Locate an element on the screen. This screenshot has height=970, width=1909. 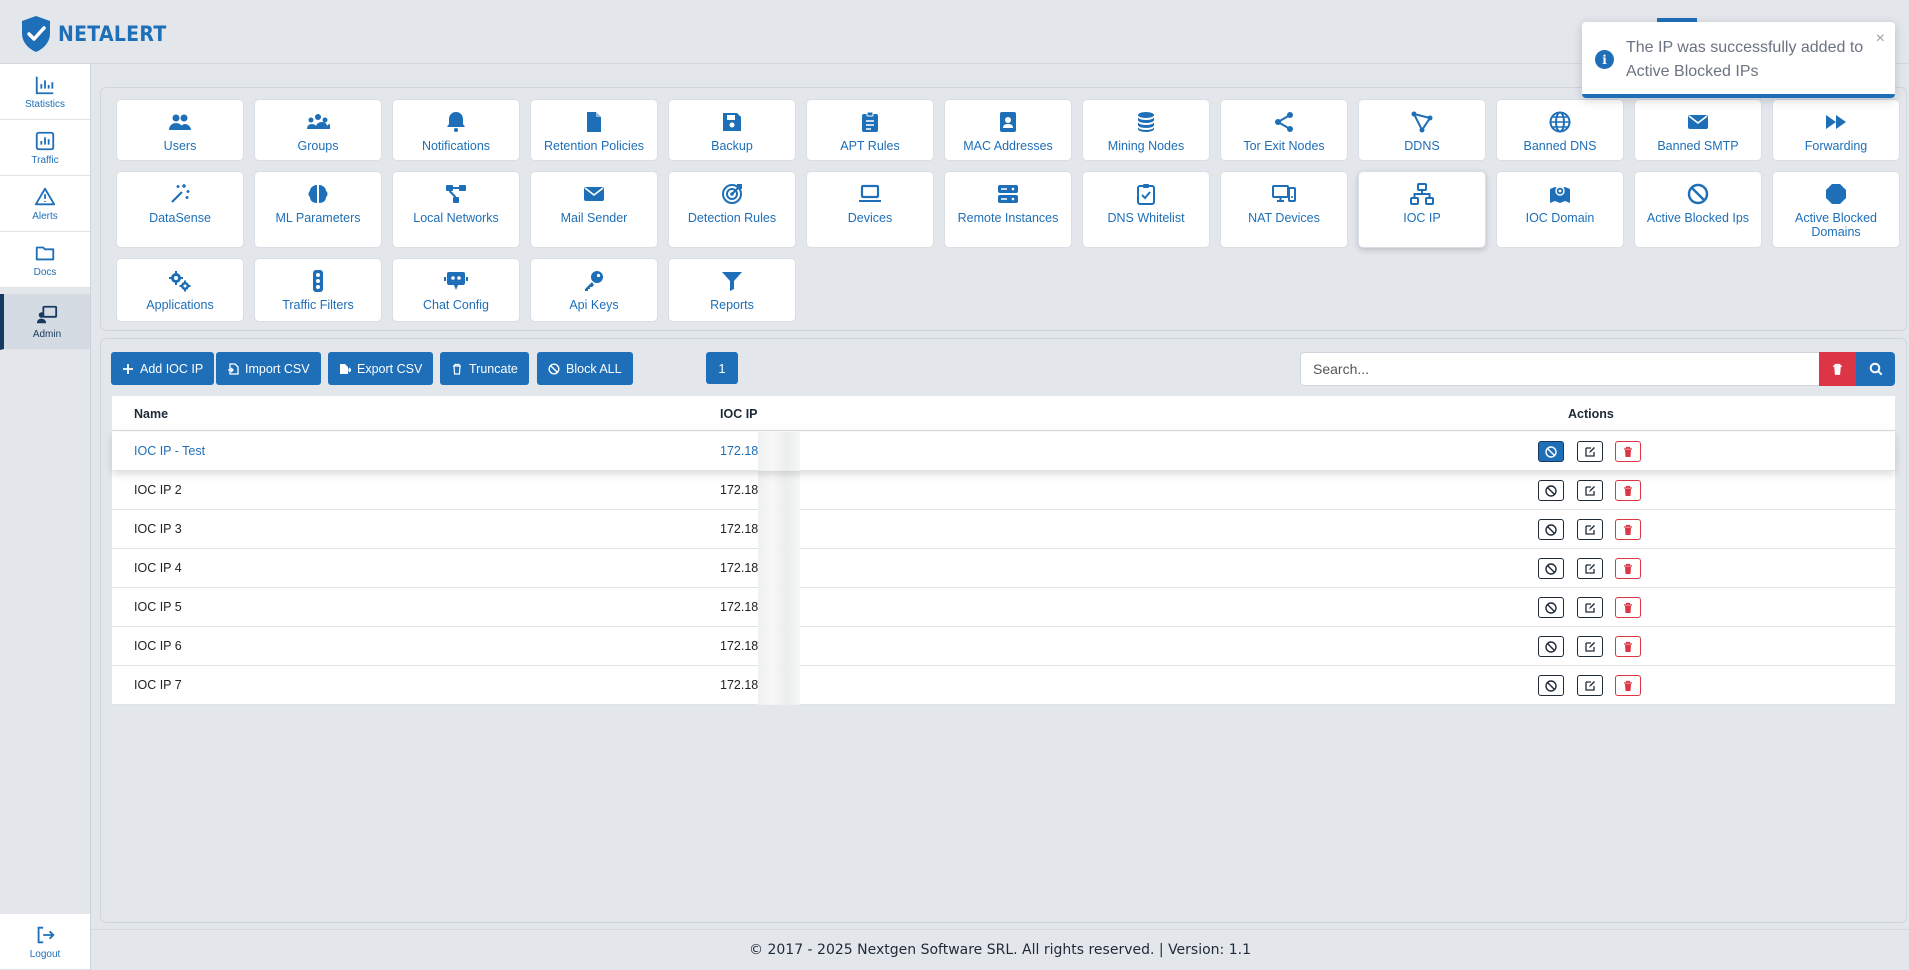
tile-local-networks: Local Networks is located at coordinates (456, 209).